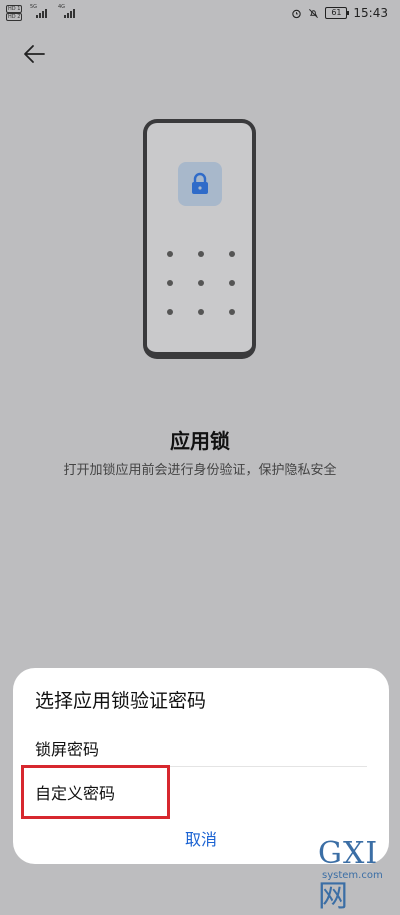 This screenshot has height=915, width=400. What do you see at coordinates (14, 9) in the screenshot?
I see `sim1-label: HD 1` at bounding box center [14, 9].